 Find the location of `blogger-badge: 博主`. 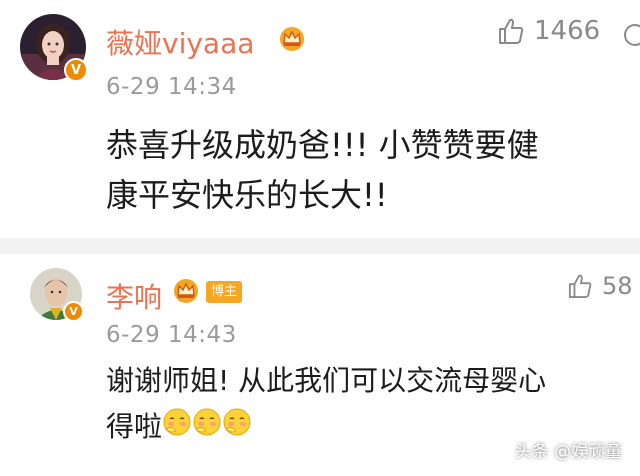

blogger-badge: 博主 is located at coordinates (224, 292).